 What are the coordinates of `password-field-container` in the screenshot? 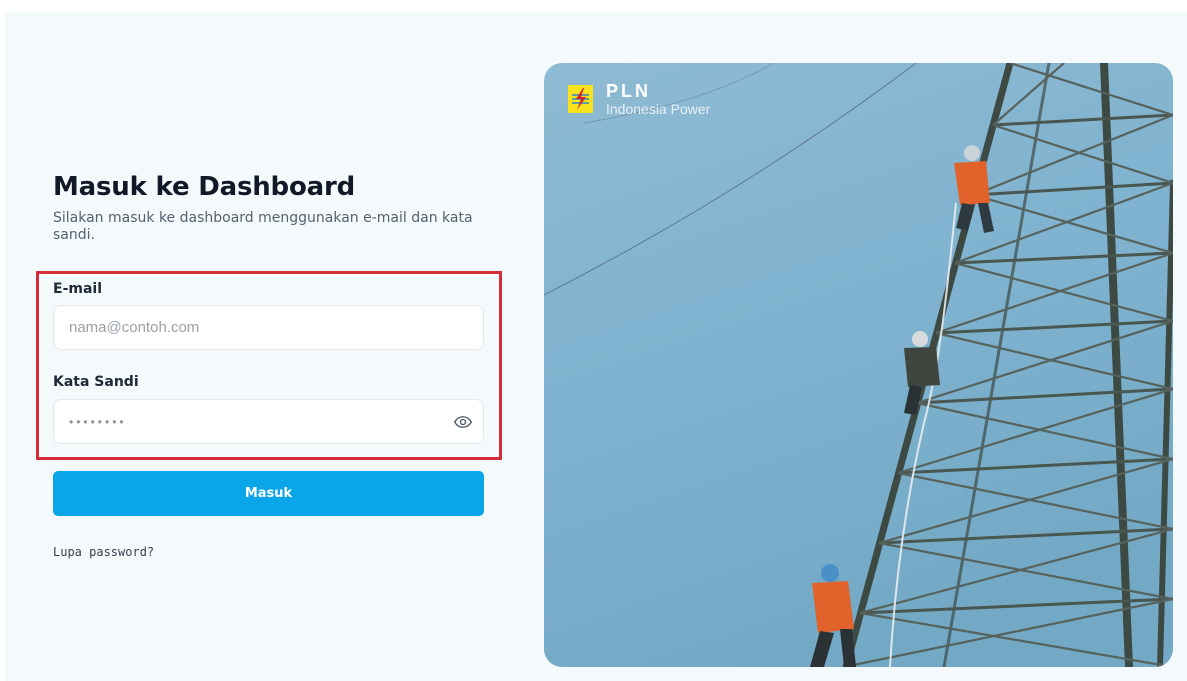 It's located at (268, 421).